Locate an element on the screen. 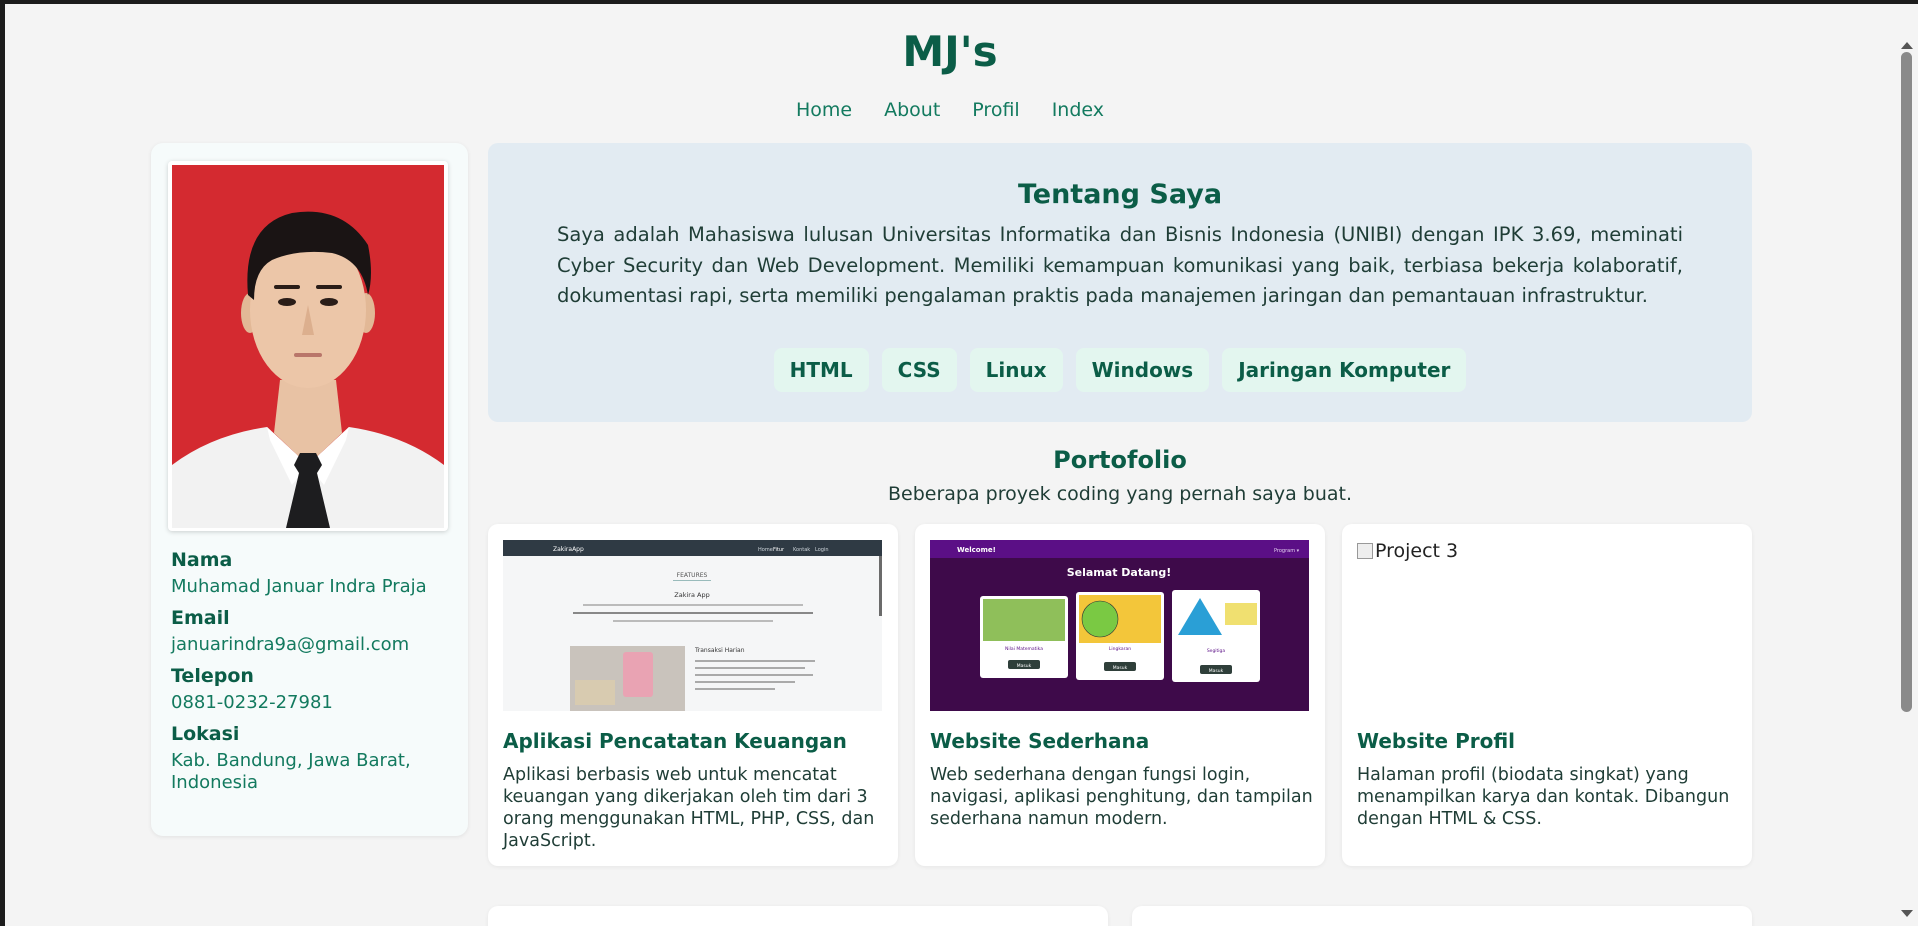  skills-list: HTML CSS Linux Windows Jaringan Komputer is located at coordinates (1120, 370).